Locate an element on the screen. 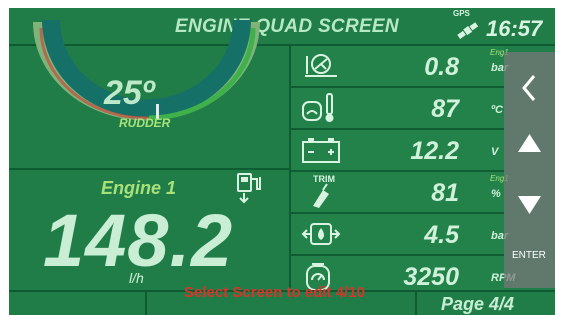  side-button-panel: ENTER is located at coordinates (529, 170).